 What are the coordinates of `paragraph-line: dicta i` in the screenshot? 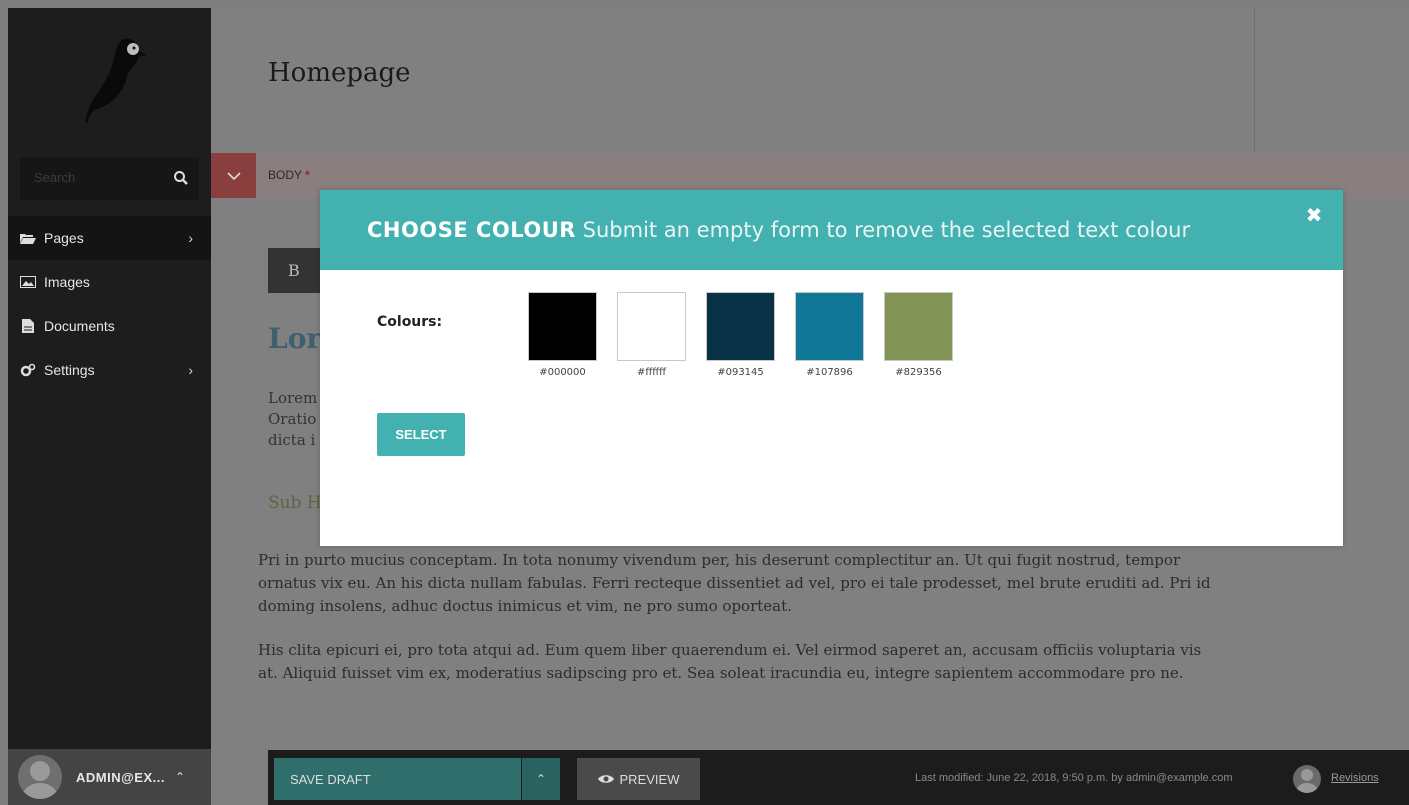 It's located at (292, 440).